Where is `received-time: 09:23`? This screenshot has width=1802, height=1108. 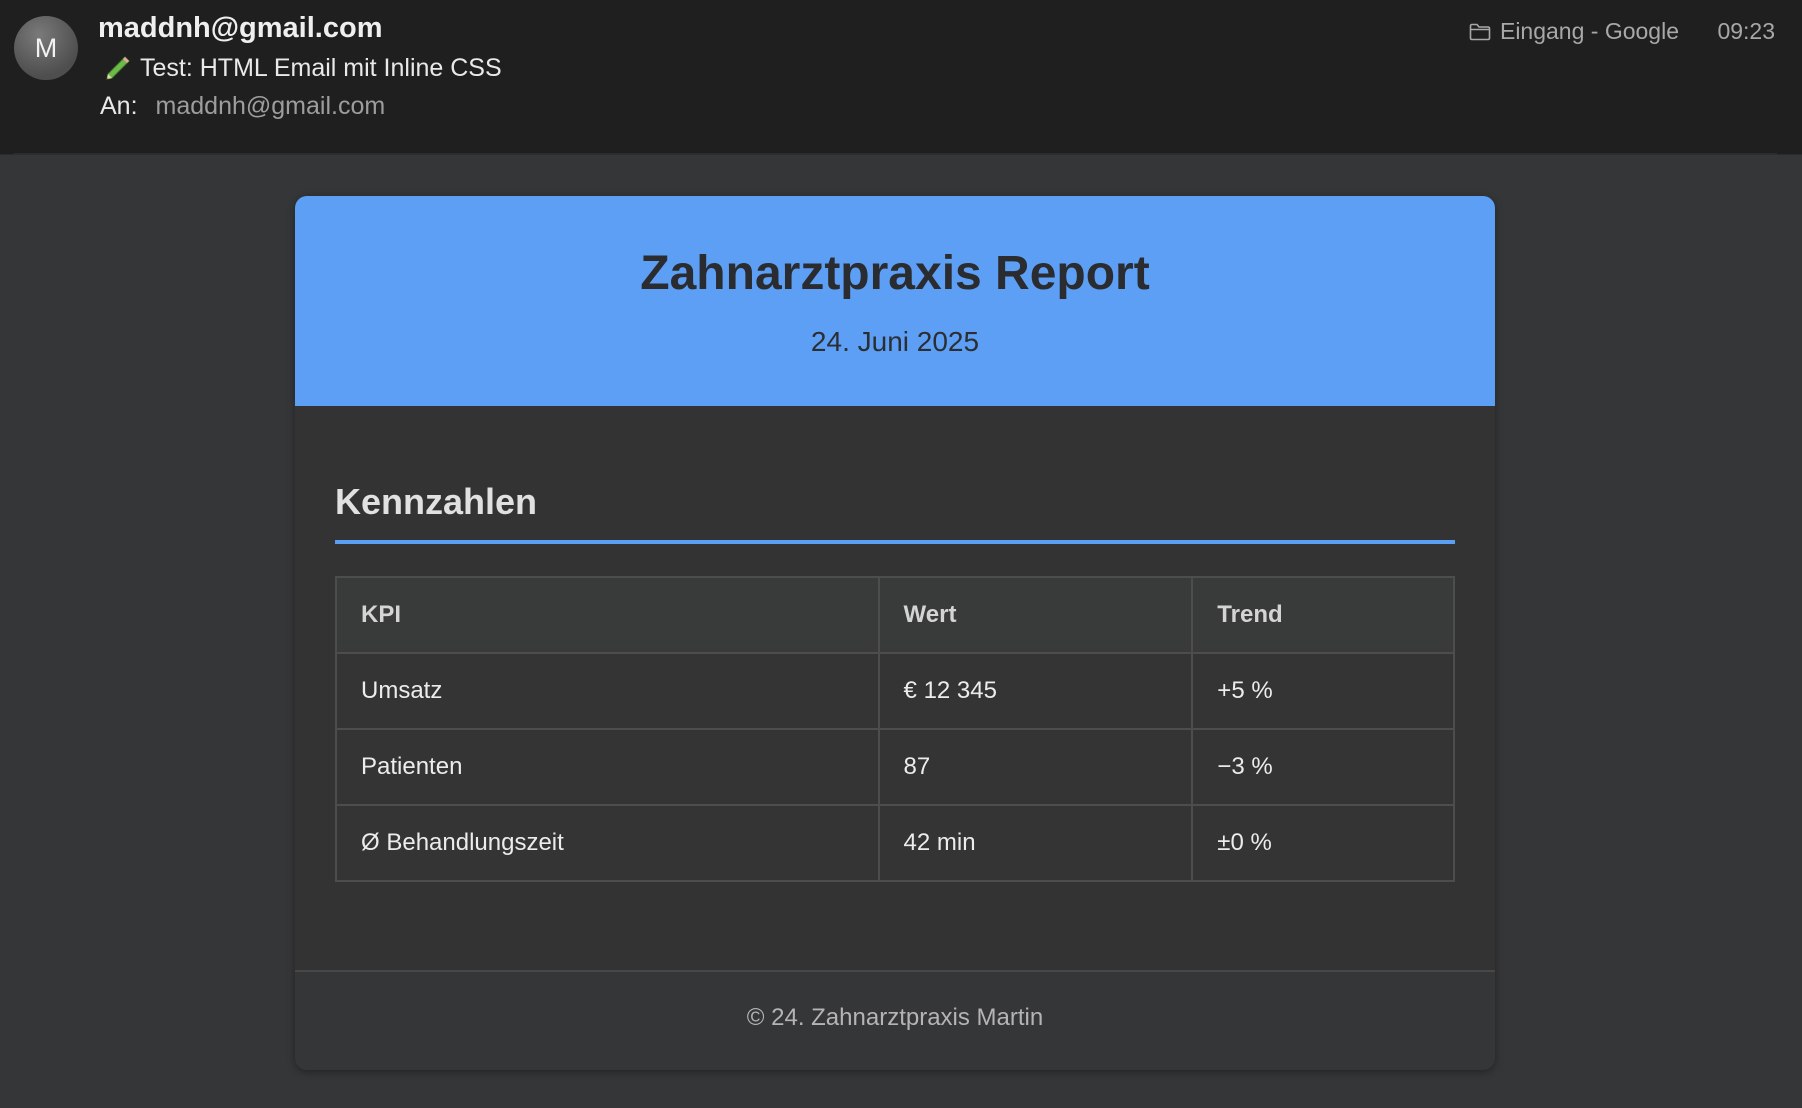 received-time: 09:23 is located at coordinates (1746, 31).